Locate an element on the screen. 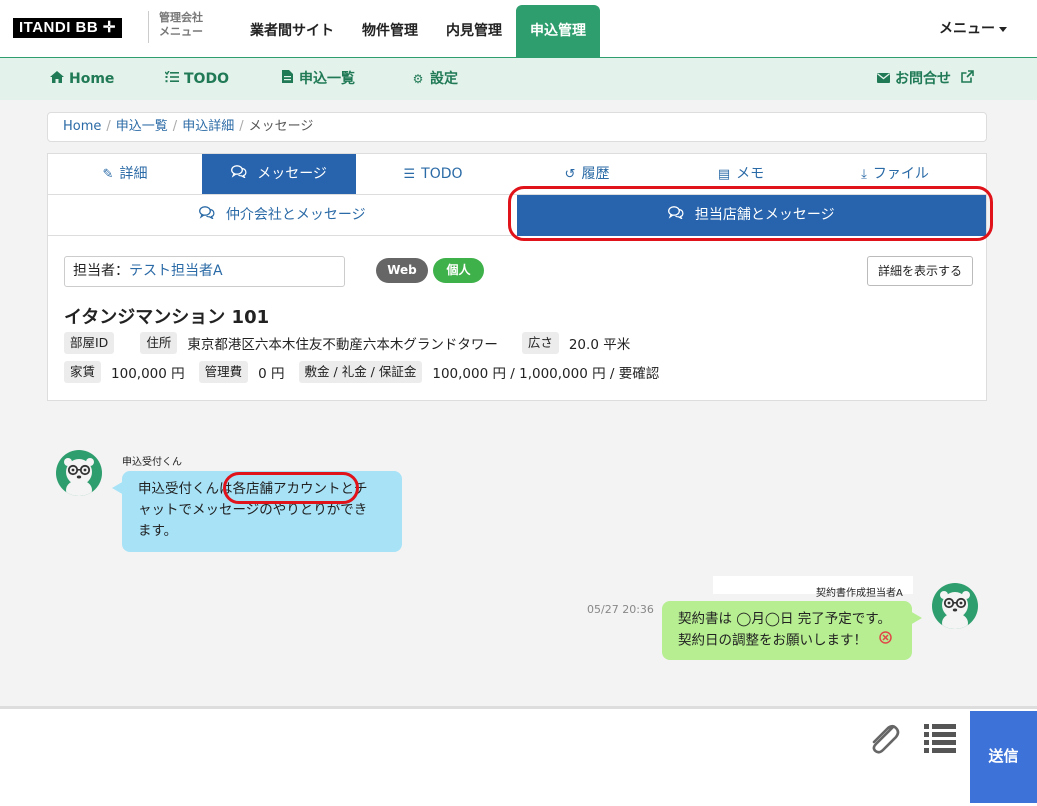  main-menu-dropdown: メニュー is located at coordinates (973, 28).